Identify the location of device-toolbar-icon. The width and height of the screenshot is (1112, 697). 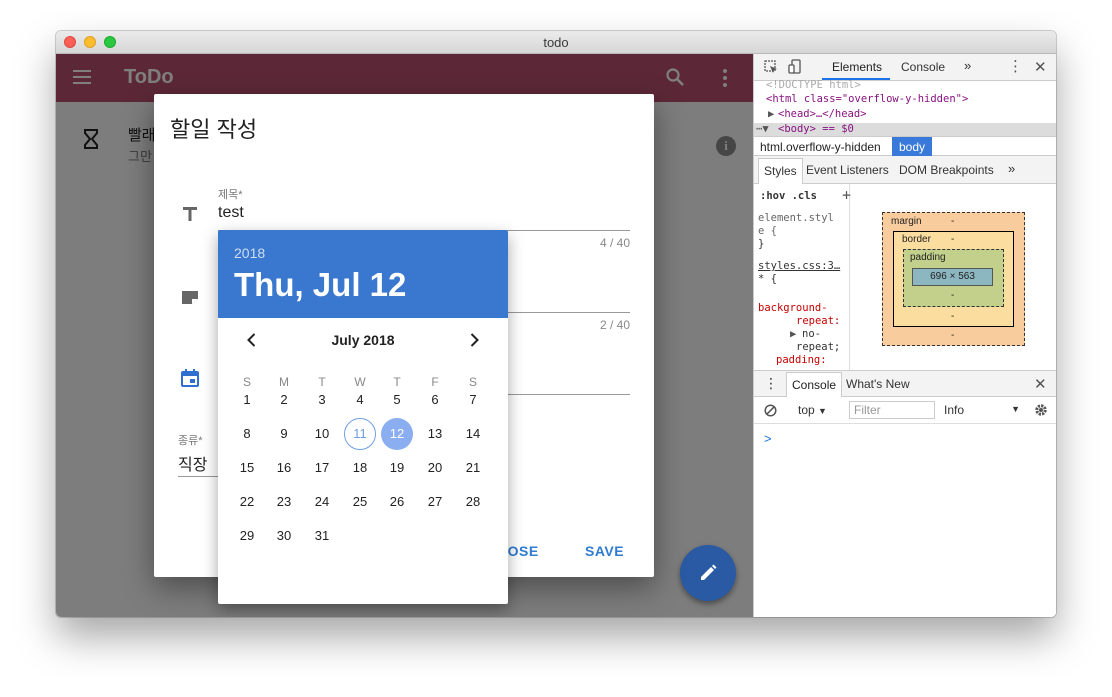
(795, 67).